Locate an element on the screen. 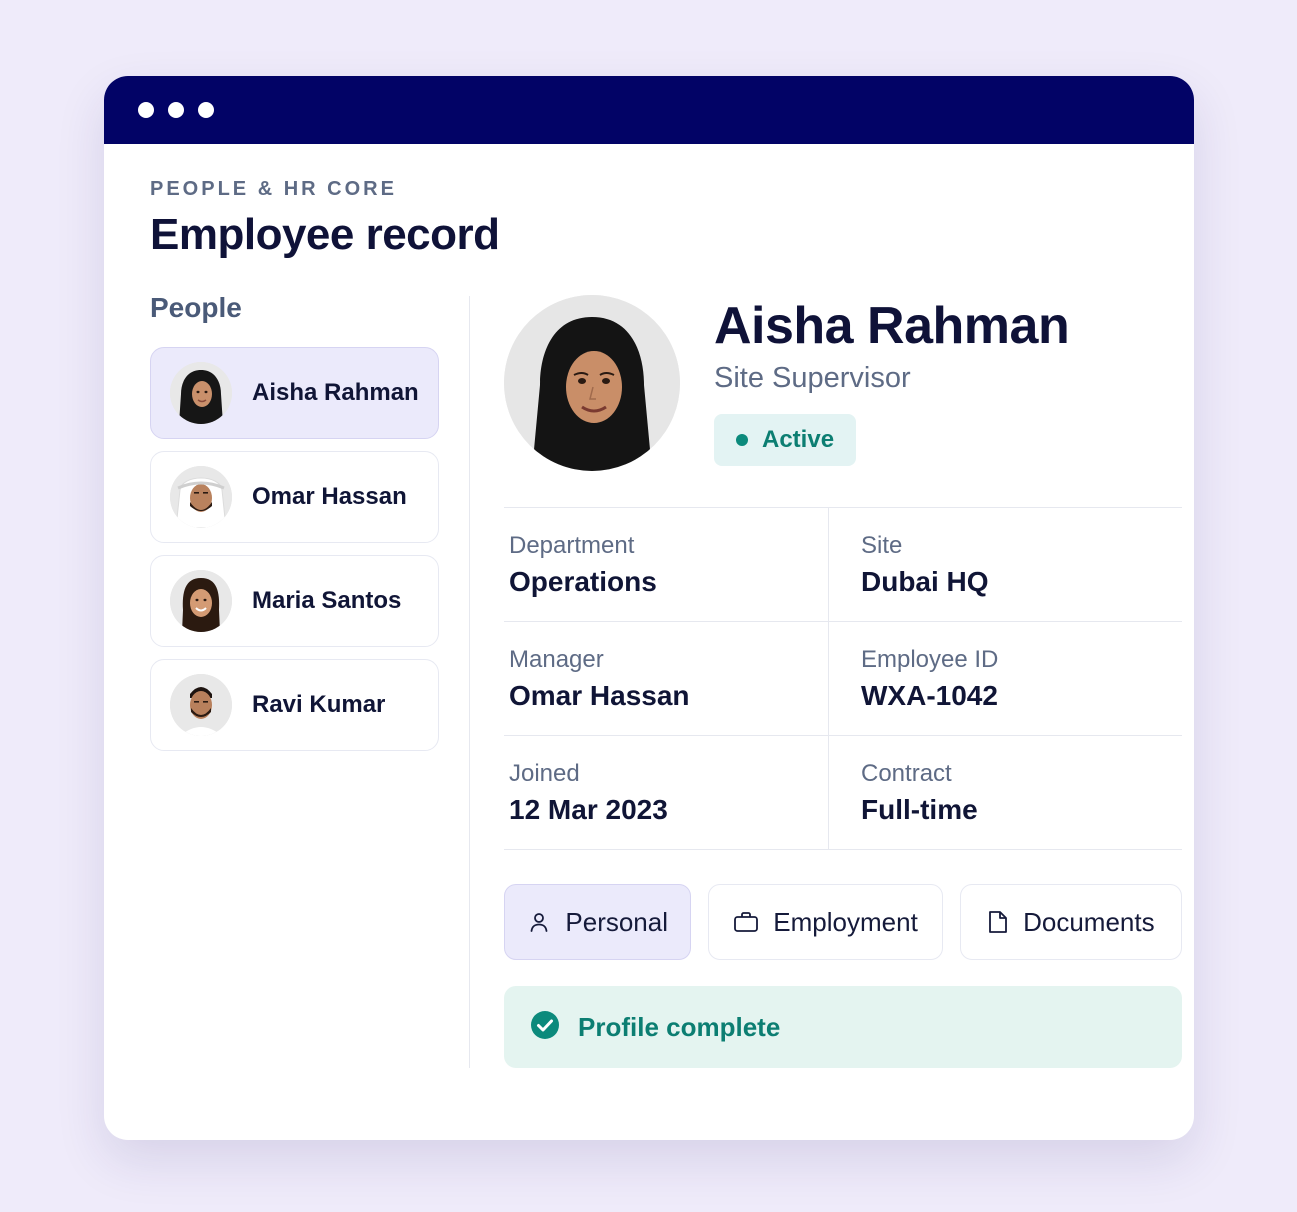  person-item-aisha-rahman: Aisha Rahman is located at coordinates (294, 393).